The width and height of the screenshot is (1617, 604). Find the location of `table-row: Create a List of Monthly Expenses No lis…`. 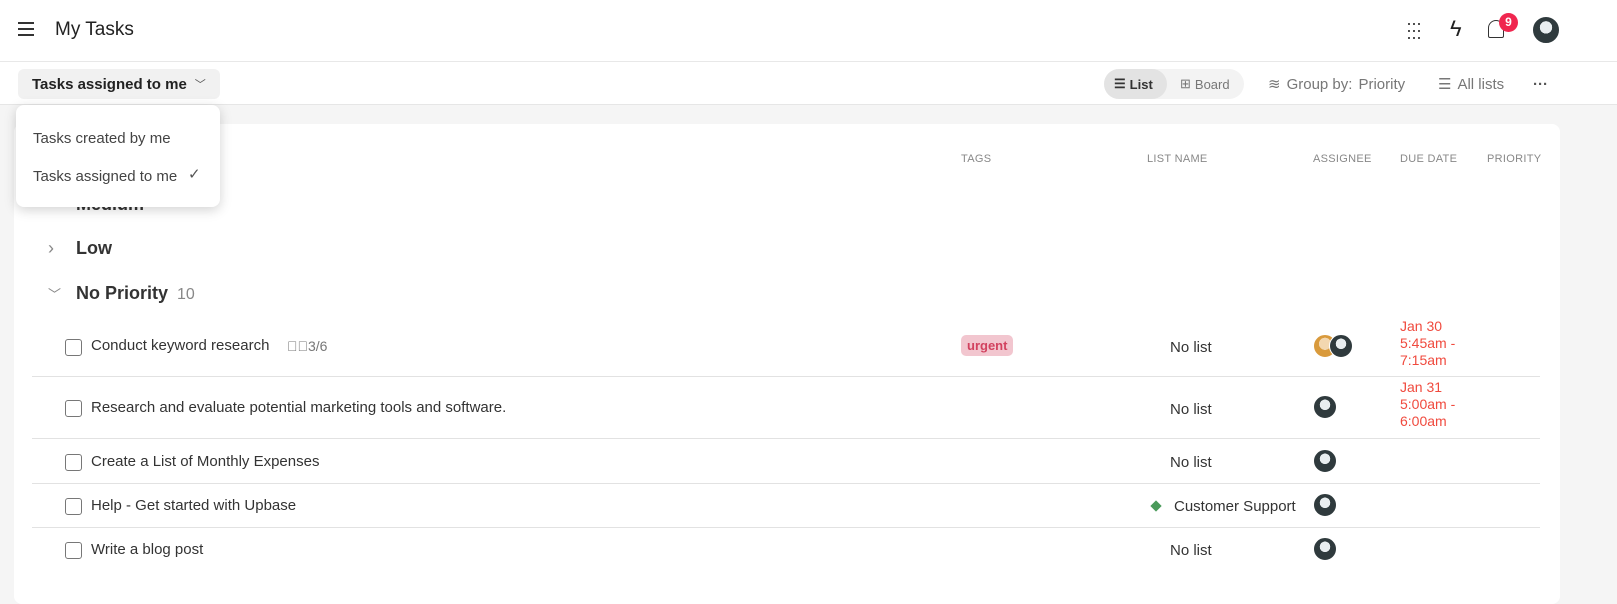

table-row: Create a List of Monthly Expenses No lis… is located at coordinates (786, 461).